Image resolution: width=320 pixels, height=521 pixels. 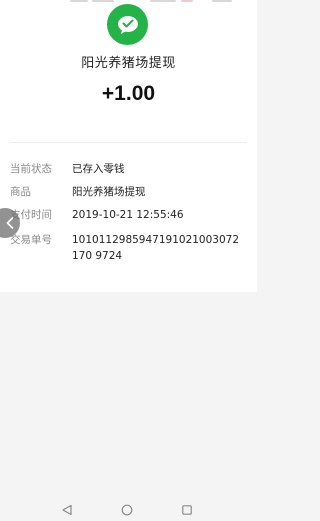 What do you see at coordinates (128, 142) in the screenshot?
I see `divider` at bounding box center [128, 142].